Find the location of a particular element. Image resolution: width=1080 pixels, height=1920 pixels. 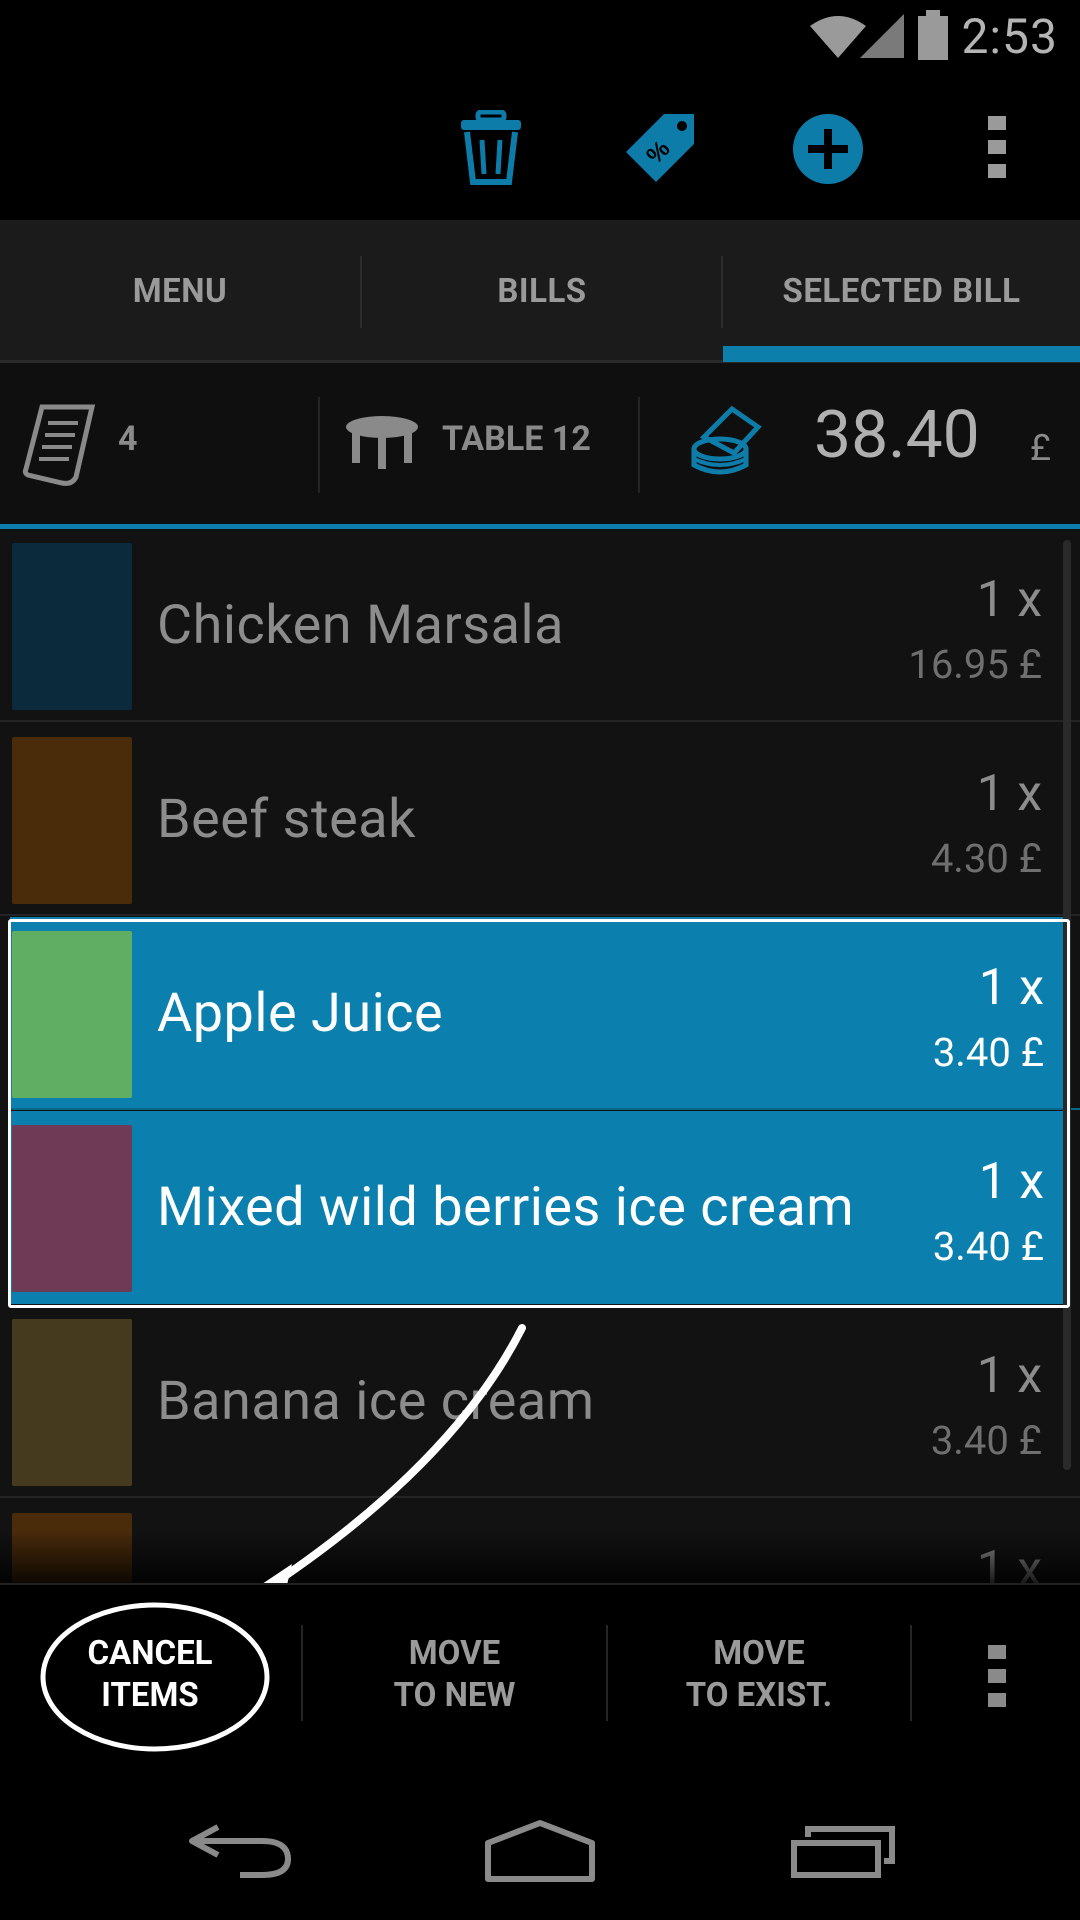

overflow-menu-icon is located at coordinates (997, 147).